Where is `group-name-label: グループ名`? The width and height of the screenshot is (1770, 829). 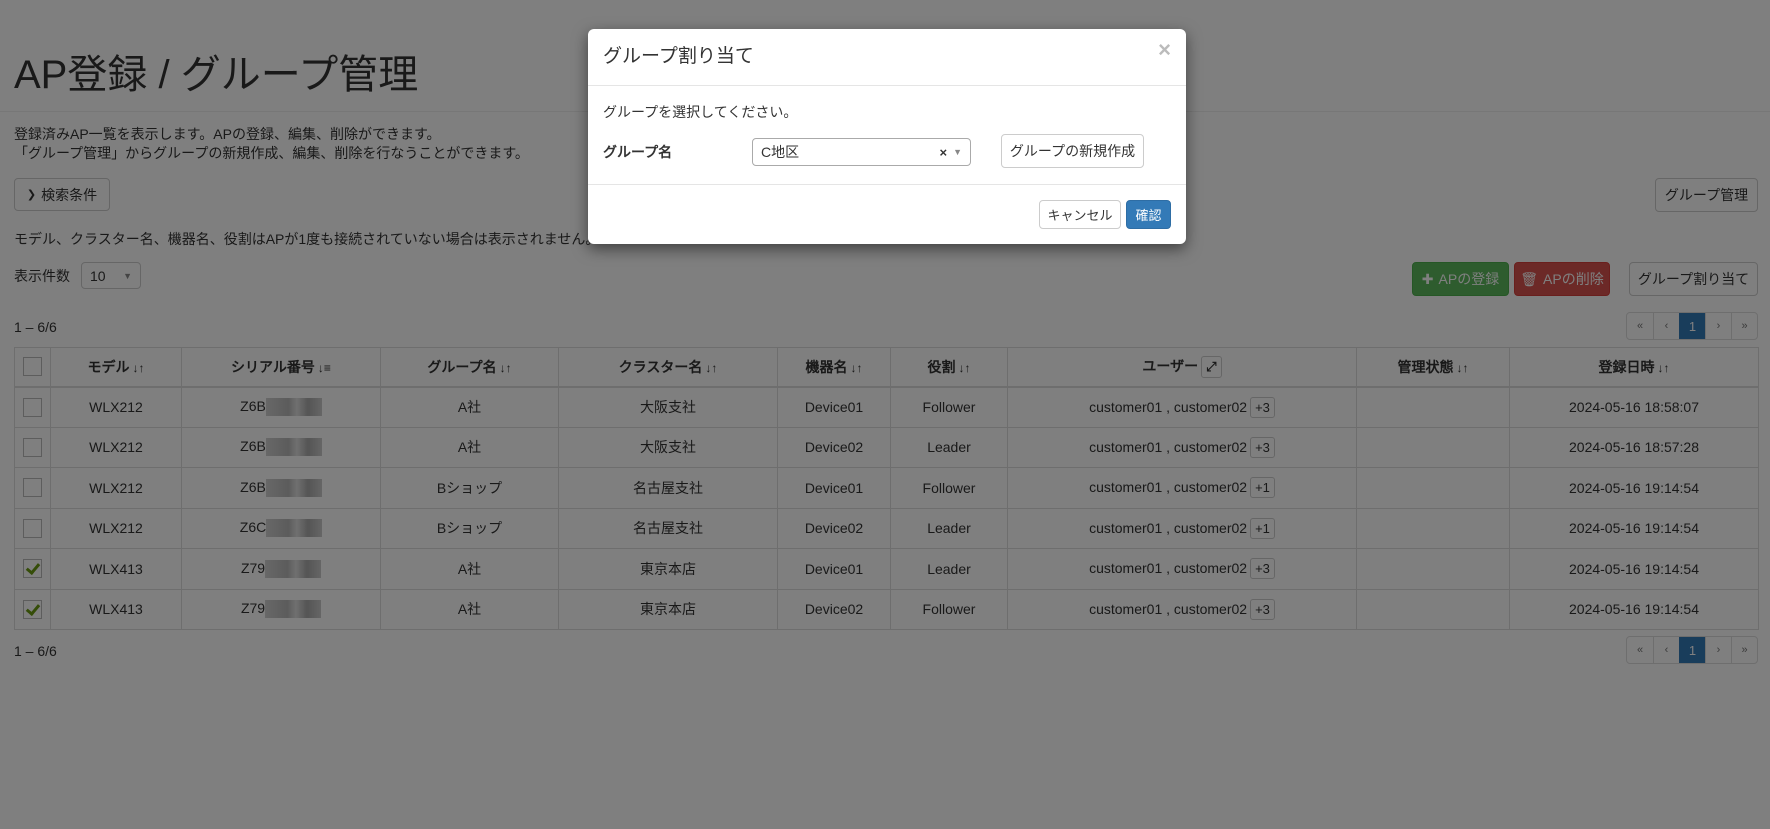 group-name-label: グループ名 is located at coordinates (638, 152).